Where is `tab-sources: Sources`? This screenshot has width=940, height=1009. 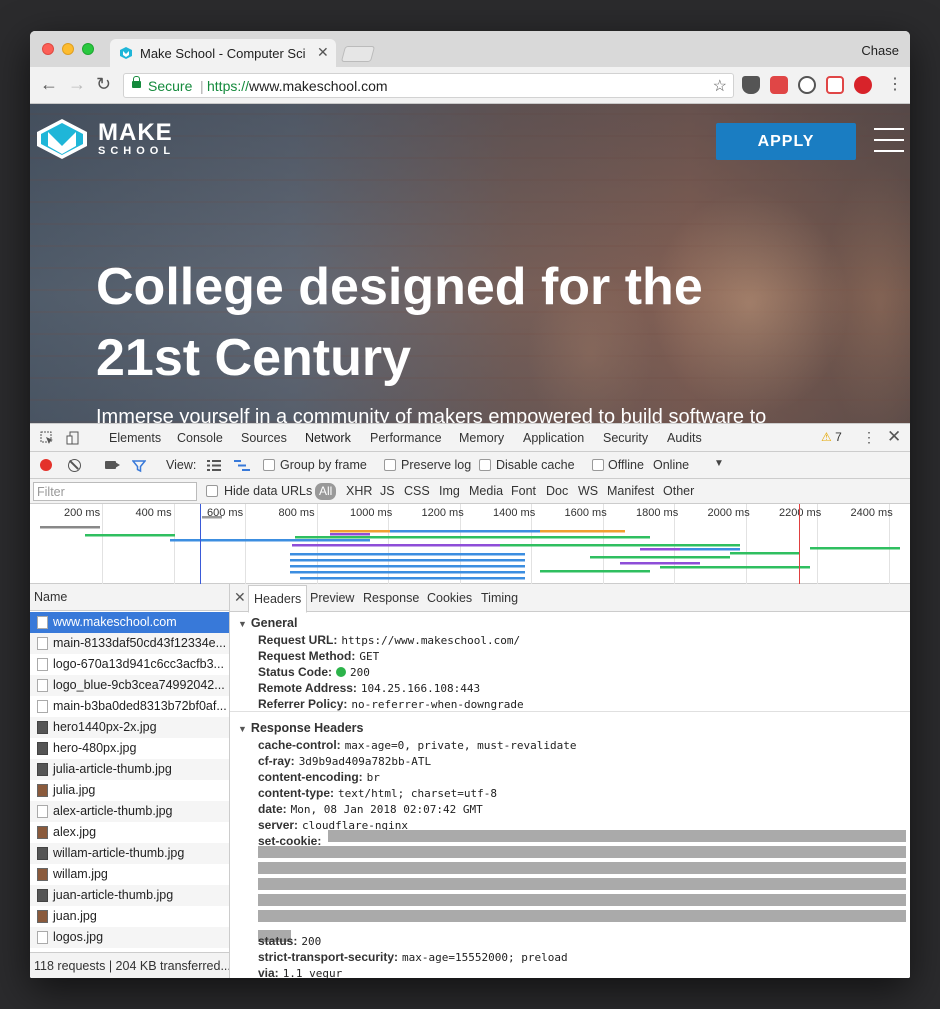
tab-sources: Sources is located at coordinates (264, 438).